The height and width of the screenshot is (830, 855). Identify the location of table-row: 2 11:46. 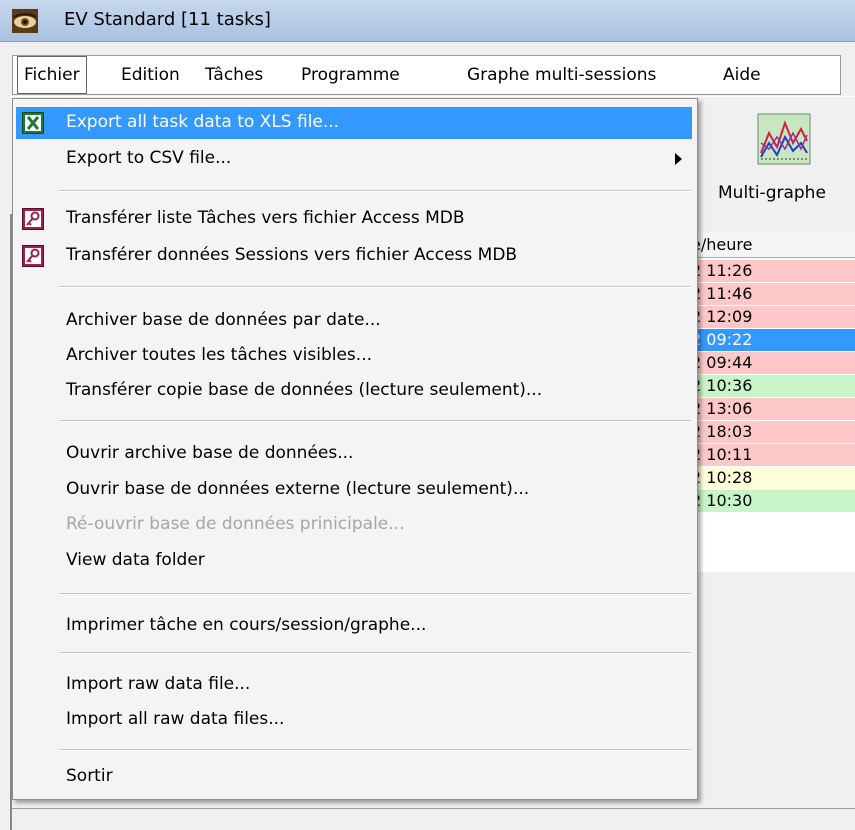
(772, 294).